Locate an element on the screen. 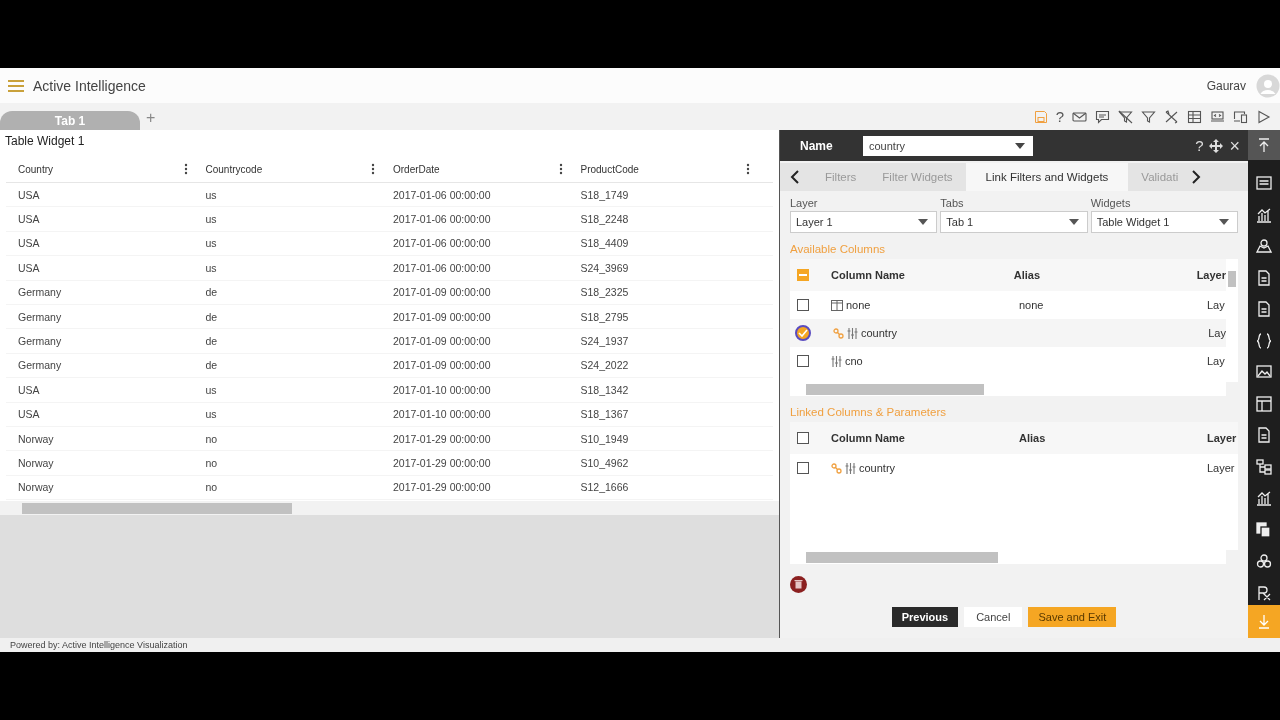 The height and width of the screenshot is (720, 1280). select-field: Table Widget 1 is located at coordinates (1164, 222).